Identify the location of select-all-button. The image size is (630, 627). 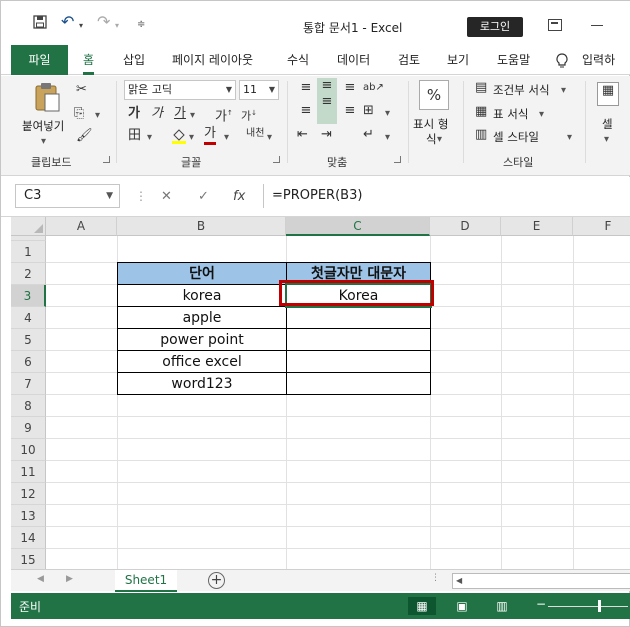
(28, 226).